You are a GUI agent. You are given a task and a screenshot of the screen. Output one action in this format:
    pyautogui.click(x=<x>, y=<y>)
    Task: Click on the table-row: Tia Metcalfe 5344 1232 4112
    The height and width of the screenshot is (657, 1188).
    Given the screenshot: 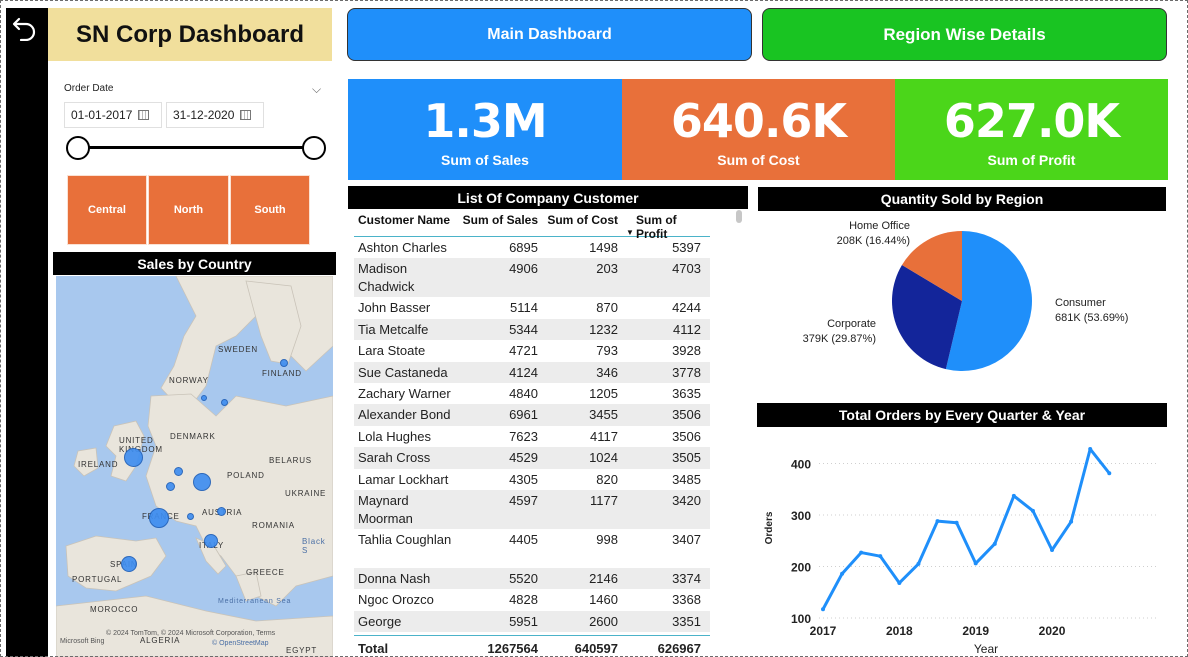 What is the action you would take?
    pyautogui.click(x=532, y=329)
    